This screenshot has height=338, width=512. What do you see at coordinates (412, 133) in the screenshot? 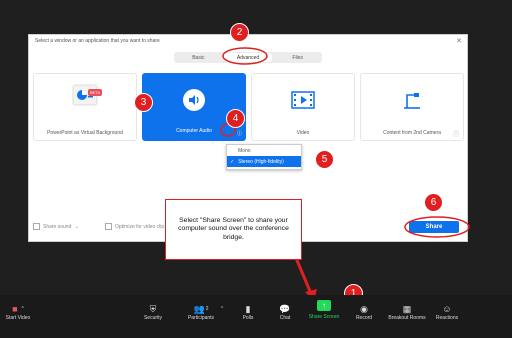
I see `card-label: Content from 2nd Camera` at bounding box center [412, 133].